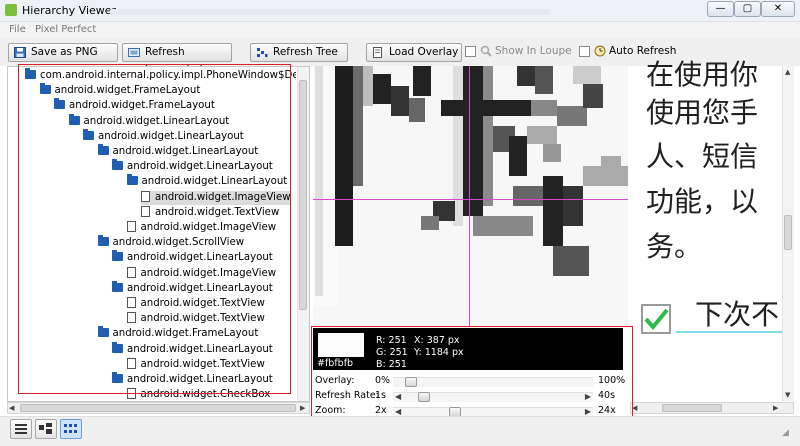 This screenshot has height=446, width=800. Describe the element at coordinates (17, 29) in the screenshot. I see `menu-file: File` at that location.